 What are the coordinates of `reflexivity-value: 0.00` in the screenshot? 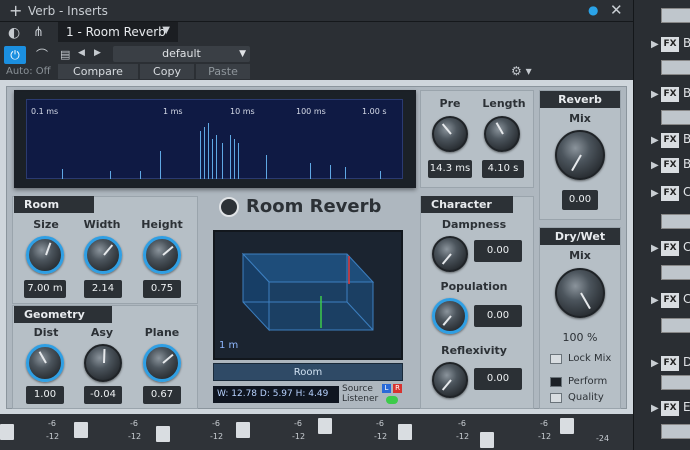 It's located at (498, 379).